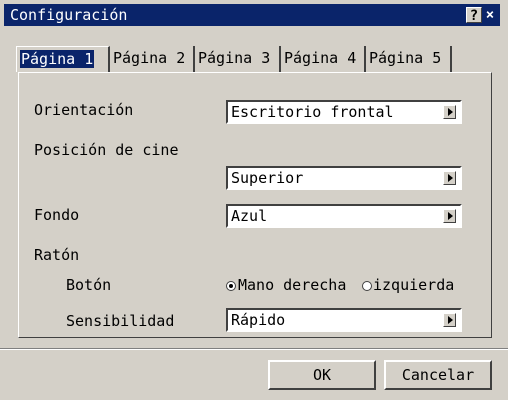  What do you see at coordinates (252, 15) in the screenshot?
I see `title-bar: Configuración ? ×` at bounding box center [252, 15].